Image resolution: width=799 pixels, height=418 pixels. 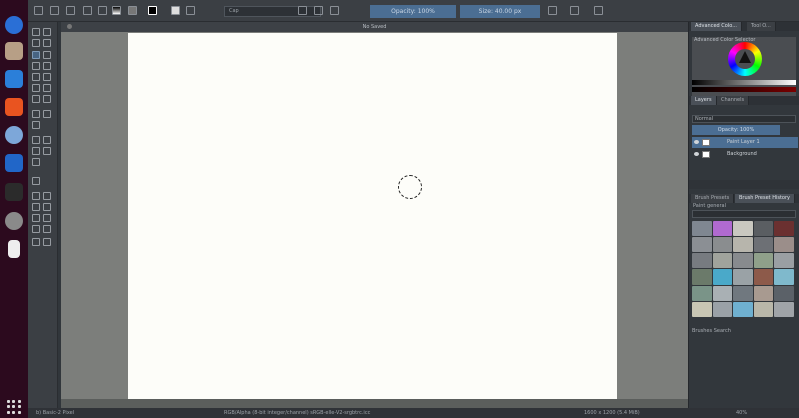 I want to click on usb-drive-icon, so click(x=14, y=249).